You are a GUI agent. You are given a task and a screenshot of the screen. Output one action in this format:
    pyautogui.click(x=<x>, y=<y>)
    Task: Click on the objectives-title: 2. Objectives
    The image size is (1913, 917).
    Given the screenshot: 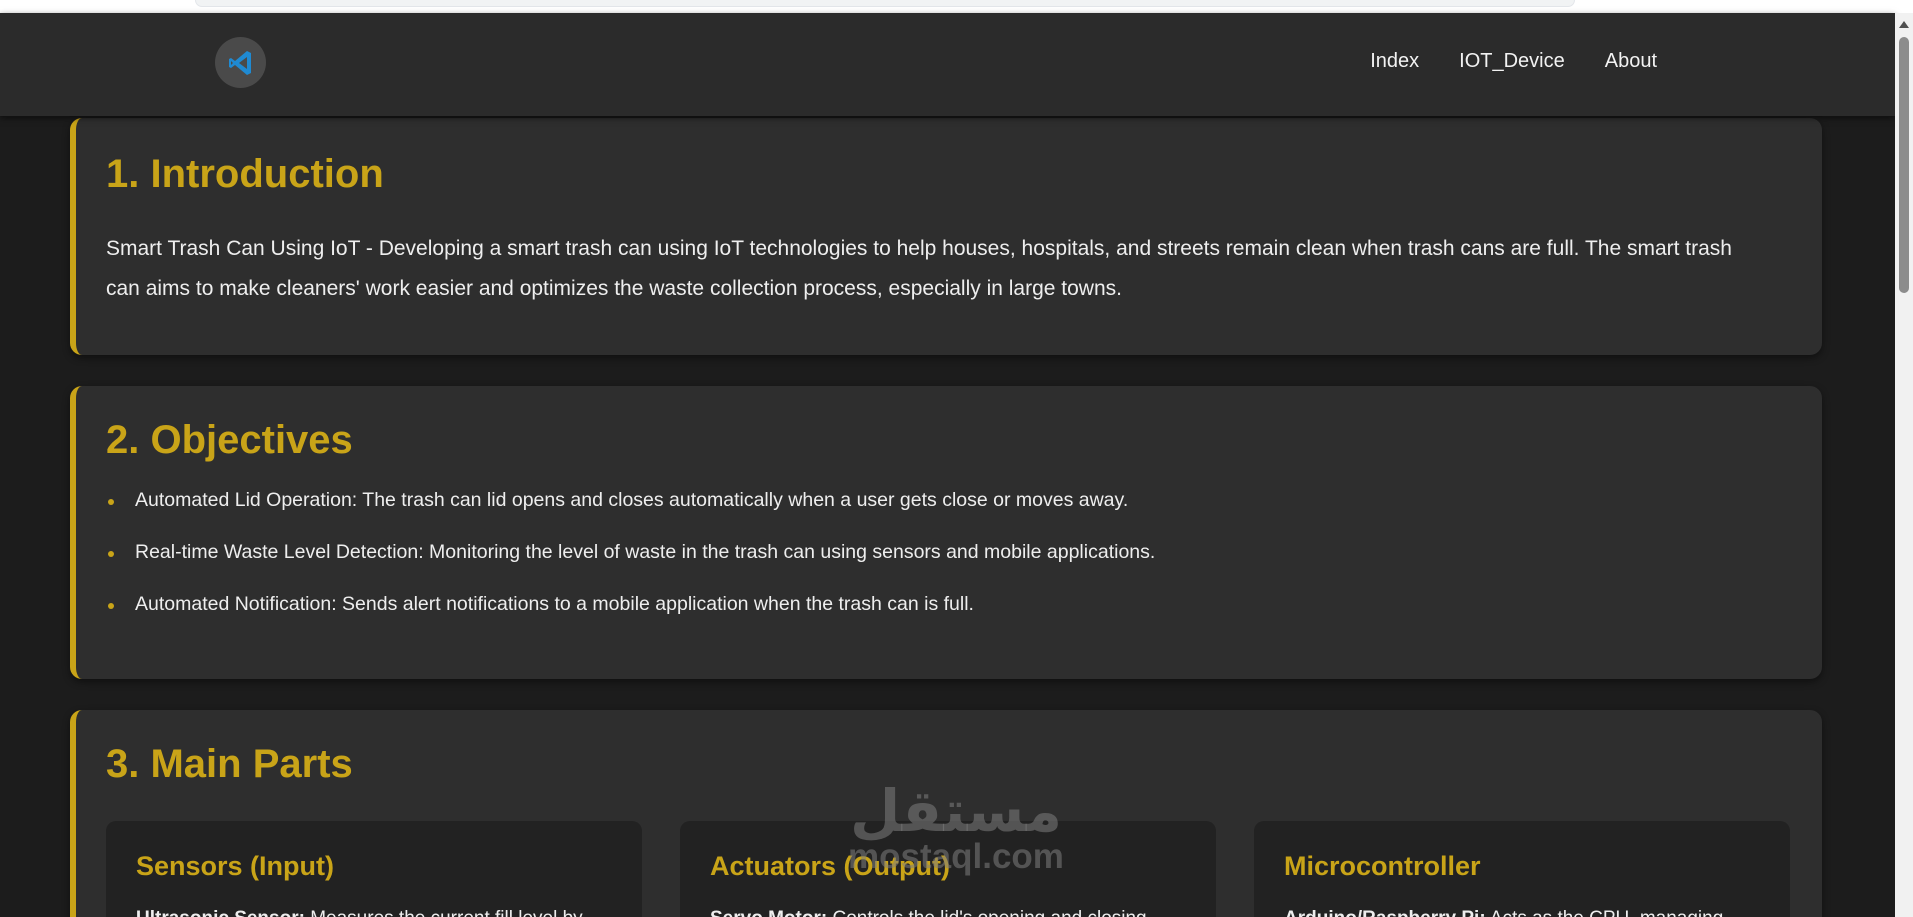 What is the action you would take?
    pyautogui.click(x=229, y=440)
    